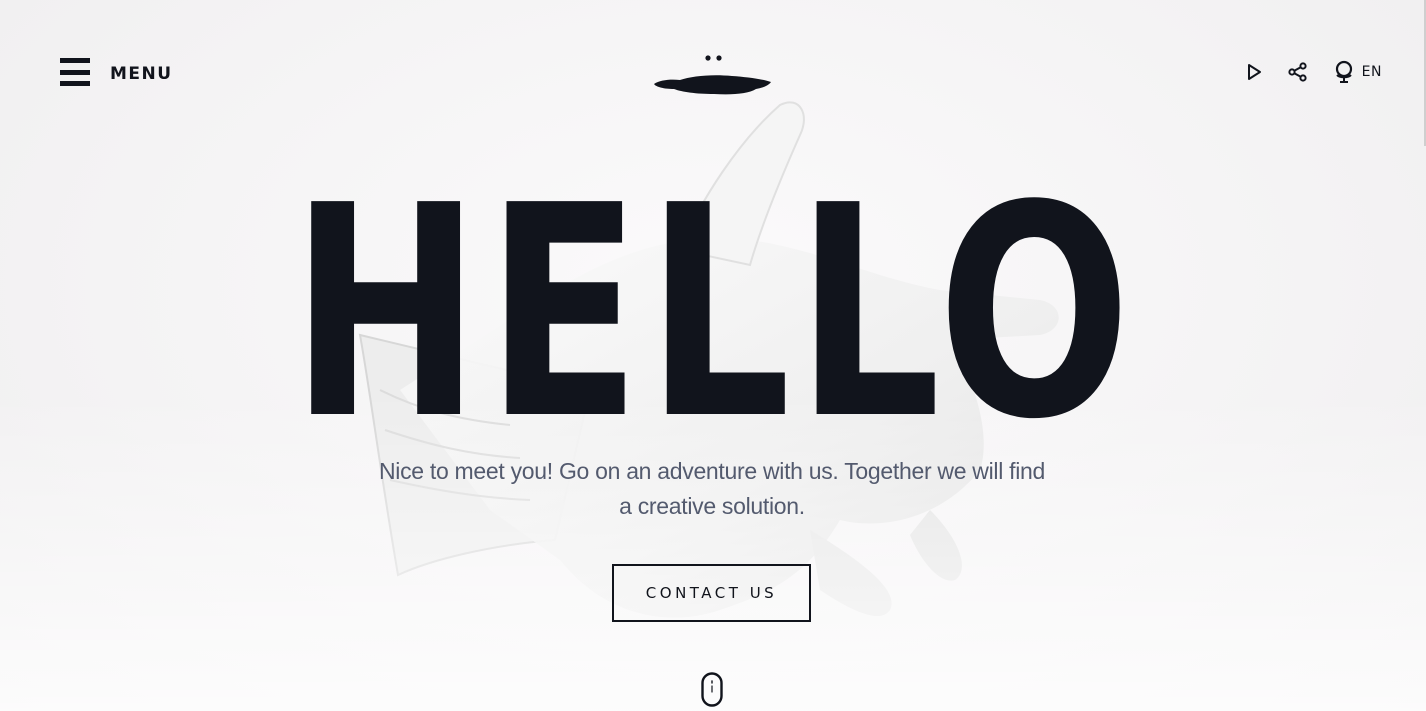  Describe the element at coordinates (1358, 72) in the screenshot. I see `language-selector: EN` at that location.